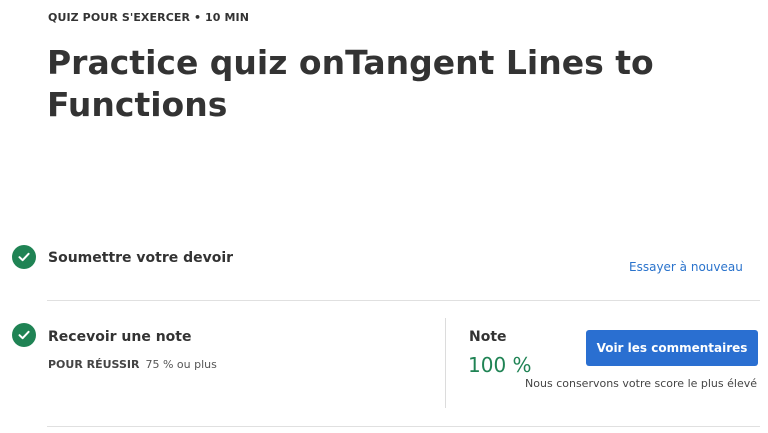 The width and height of the screenshot is (768, 433). What do you see at coordinates (120, 337) in the screenshot?
I see `step-receive-grade-label: Recevoir une note` at bounding box center [120, 337].